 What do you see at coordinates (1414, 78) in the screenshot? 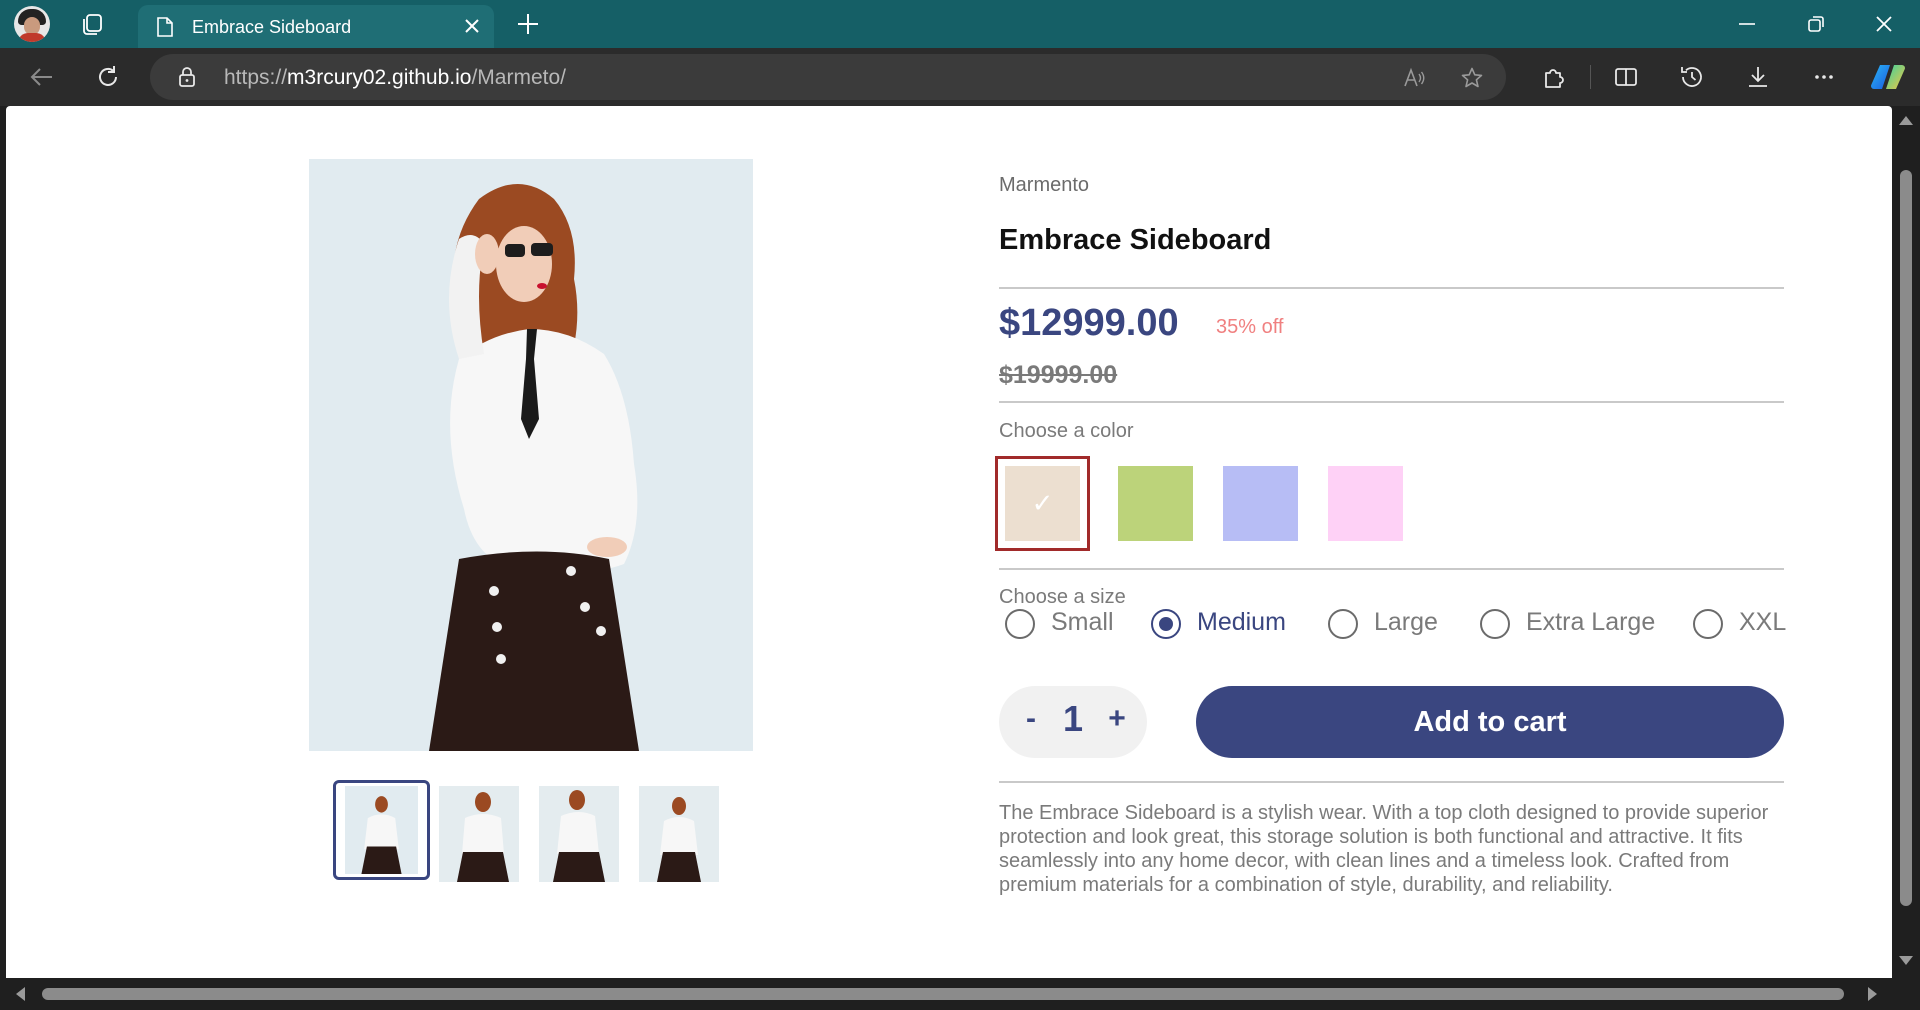
I see `read-aloud-icon` at bounding box center [1414, 78].